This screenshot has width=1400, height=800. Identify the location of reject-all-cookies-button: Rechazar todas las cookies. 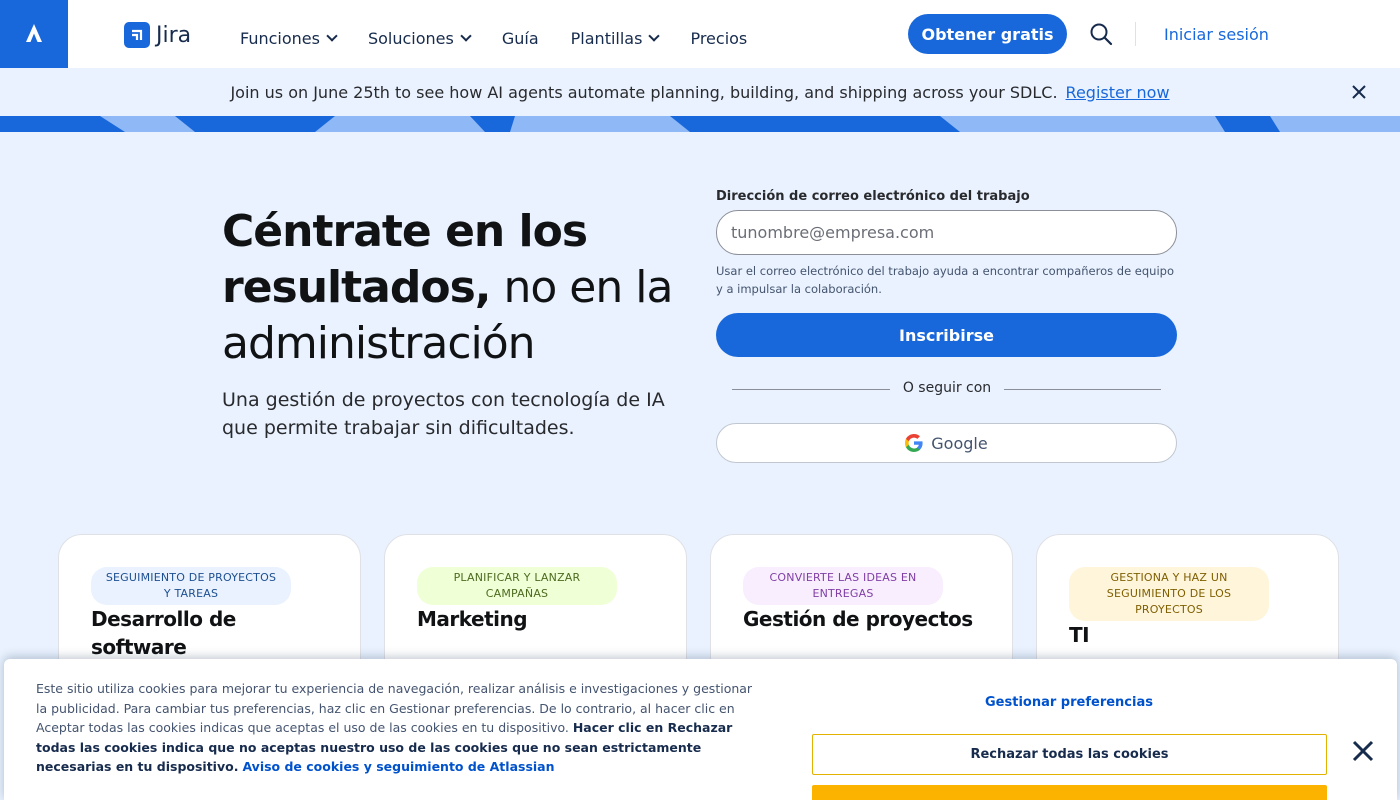
(1069, 754).